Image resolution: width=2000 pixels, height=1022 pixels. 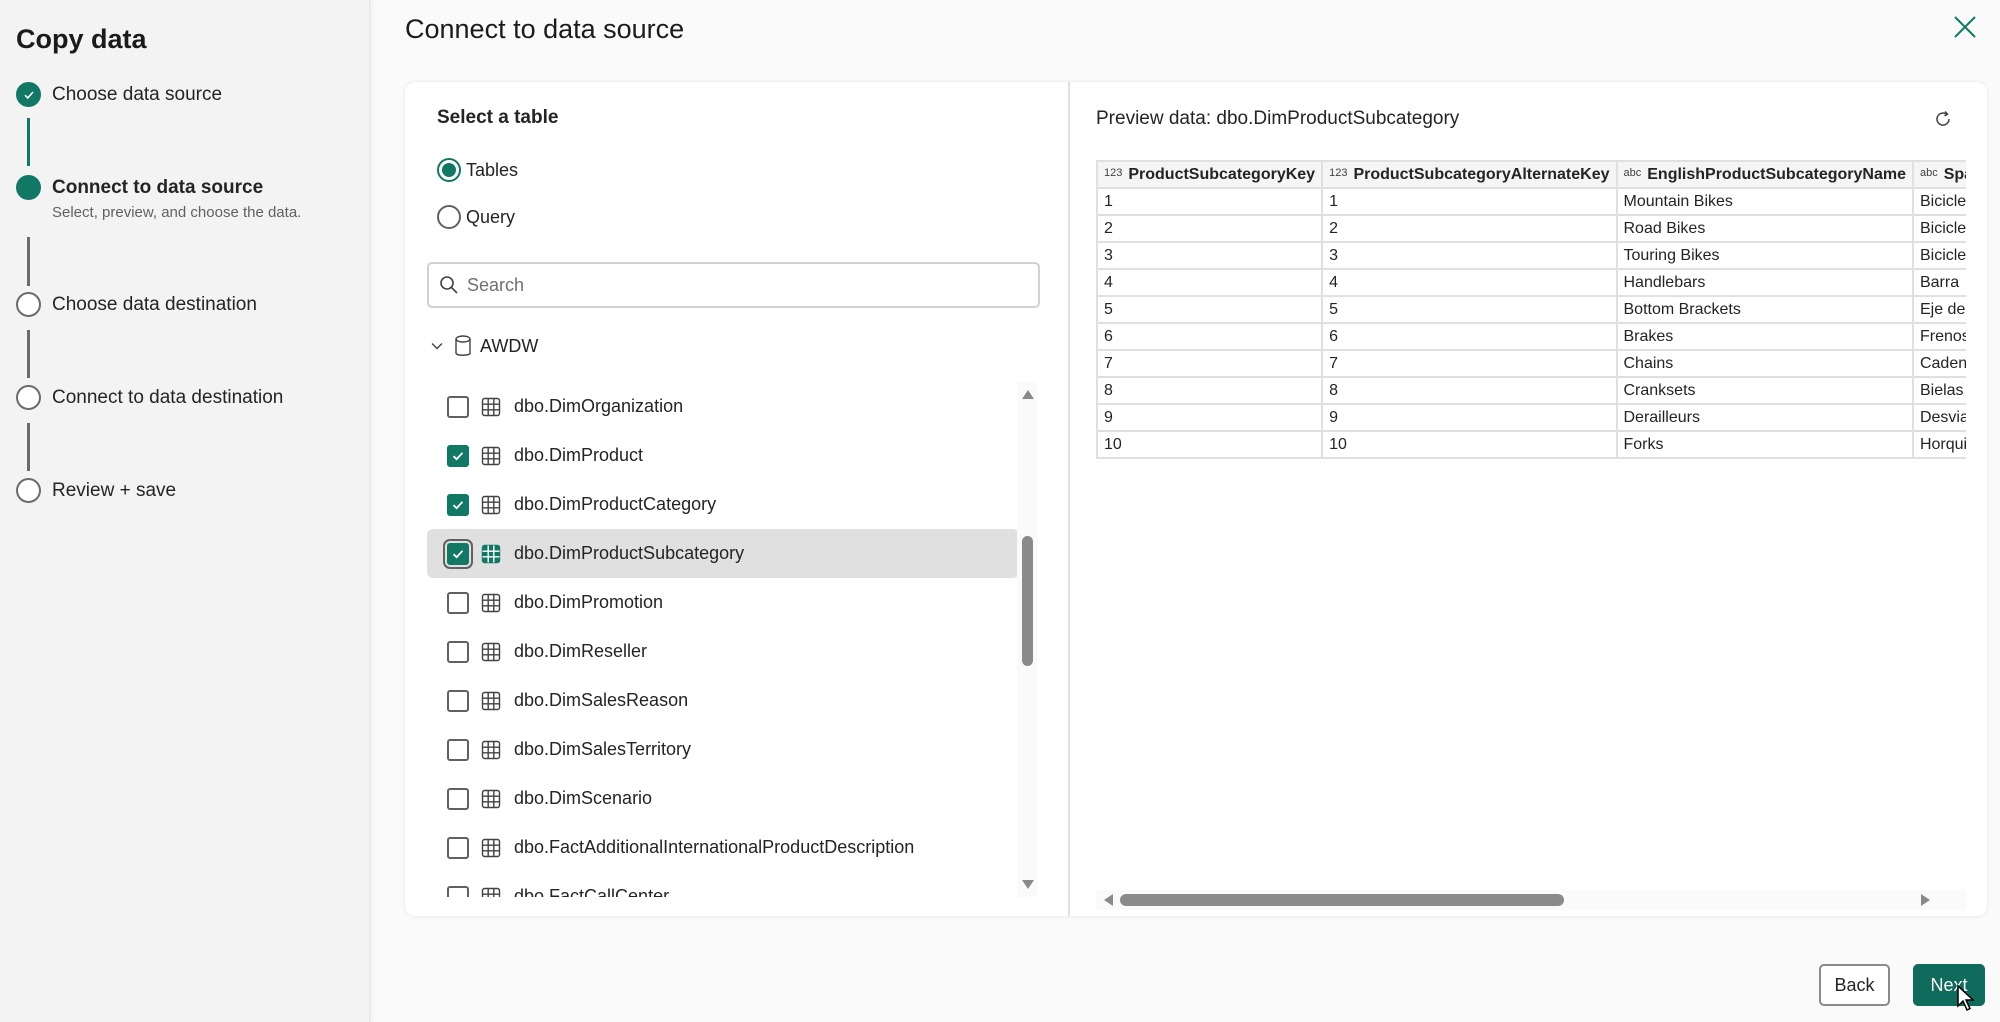 I want to click on step-choose-data-source: Choose data source, so click(x=119, y=94).